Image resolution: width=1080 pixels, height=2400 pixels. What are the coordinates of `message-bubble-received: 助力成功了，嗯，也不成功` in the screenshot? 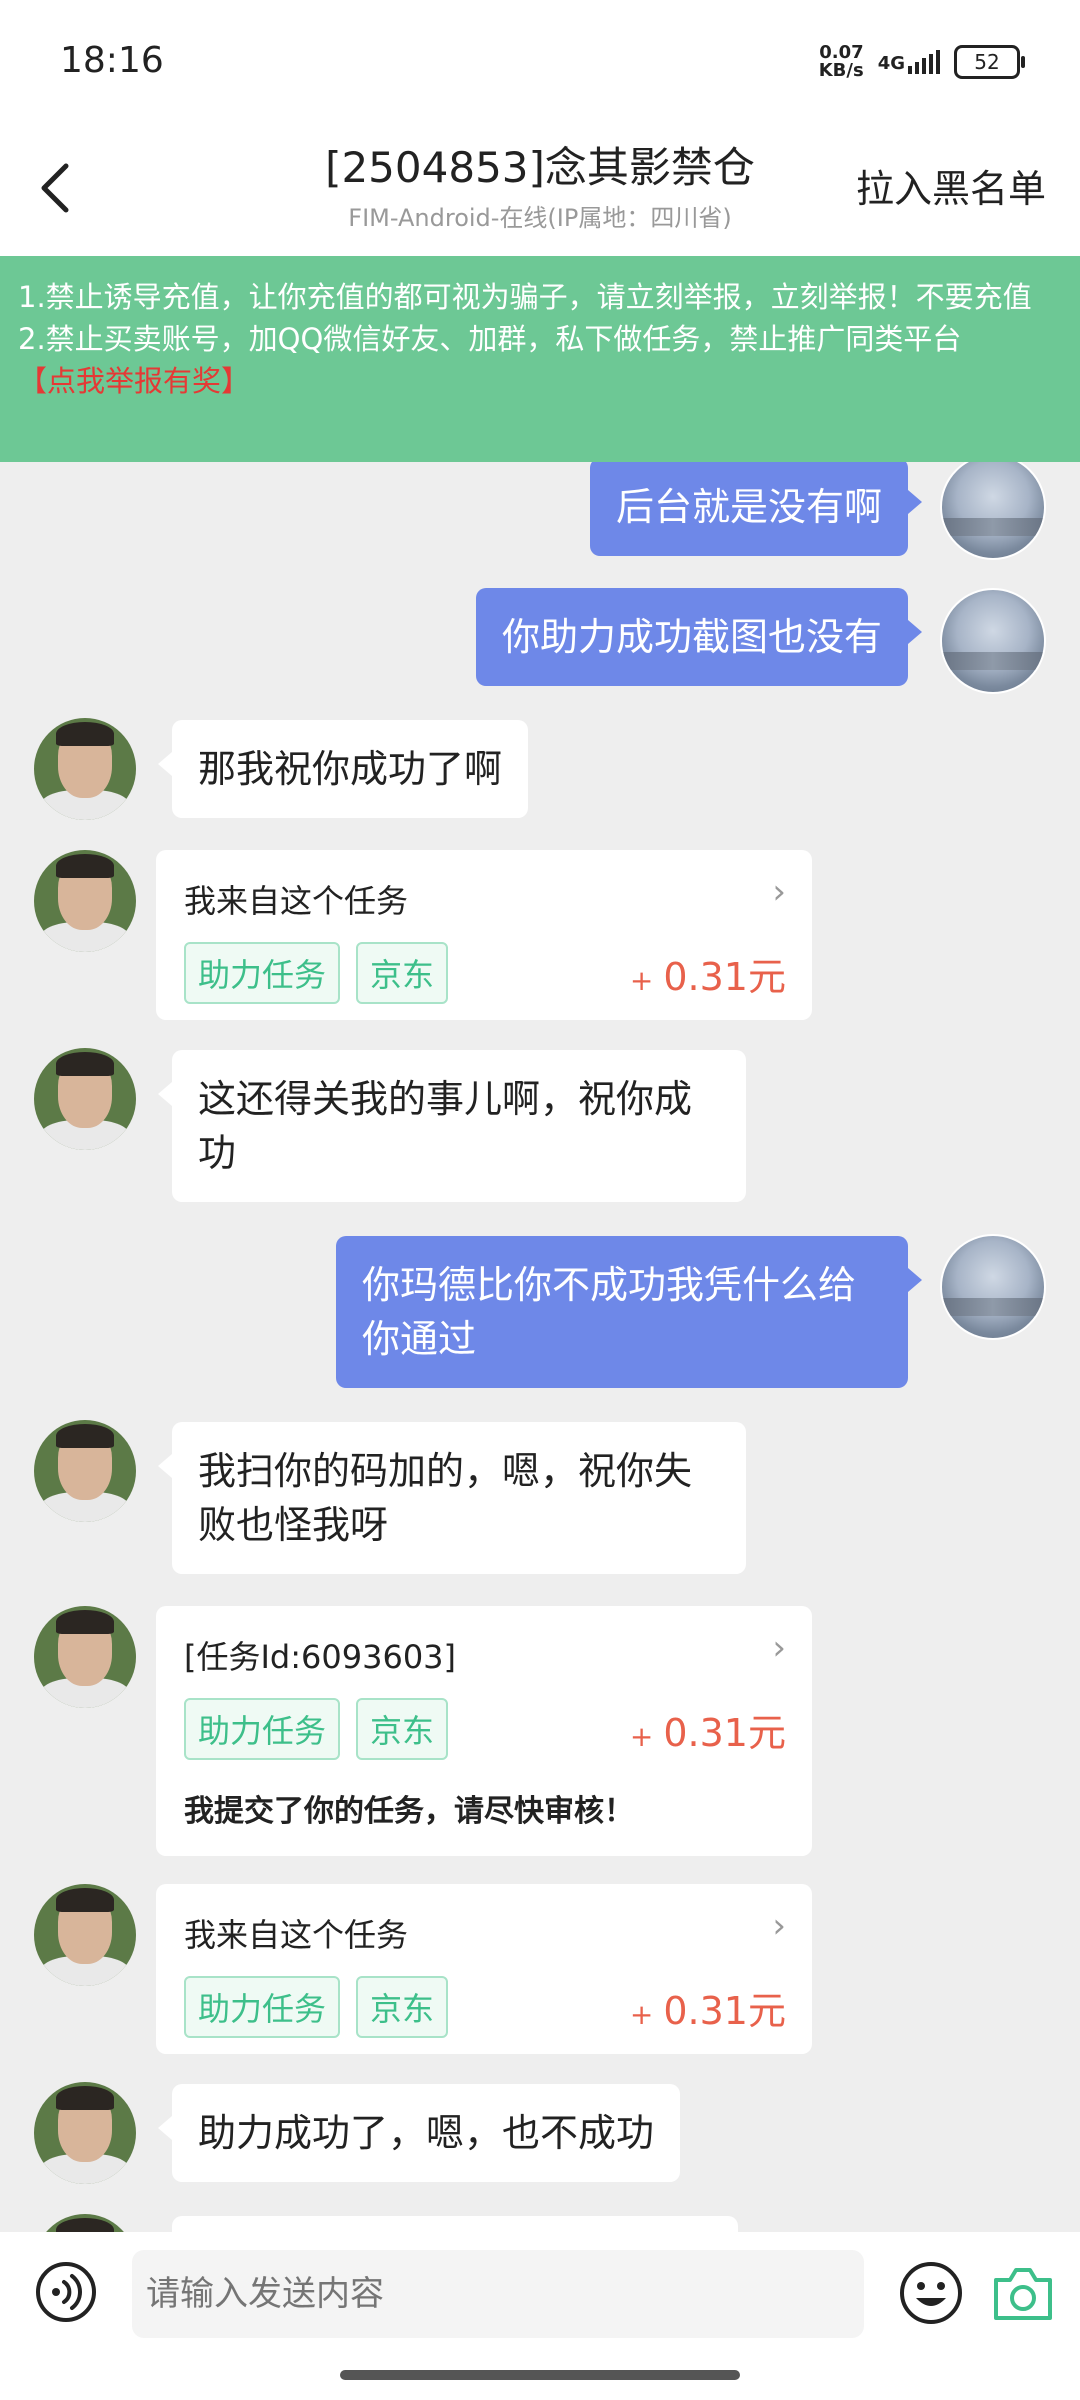 It's located at (419, 2133).